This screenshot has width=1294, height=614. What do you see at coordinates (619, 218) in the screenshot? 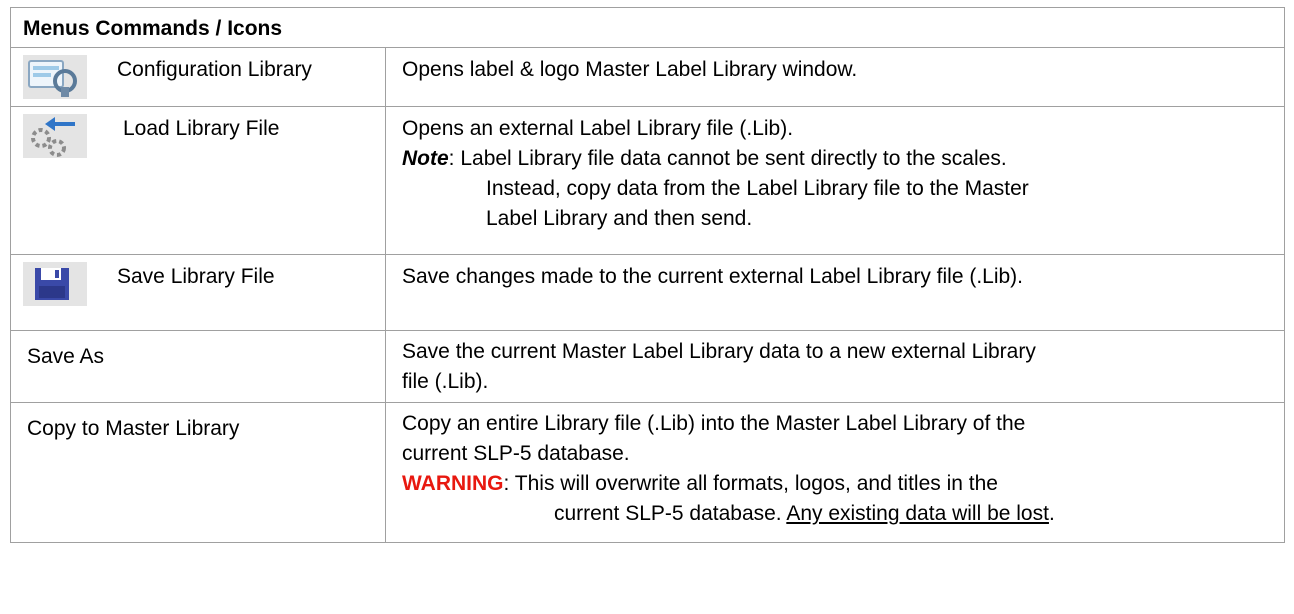
I see `note-continuation: Label Library and then send.` at bounding box center [619, 218].